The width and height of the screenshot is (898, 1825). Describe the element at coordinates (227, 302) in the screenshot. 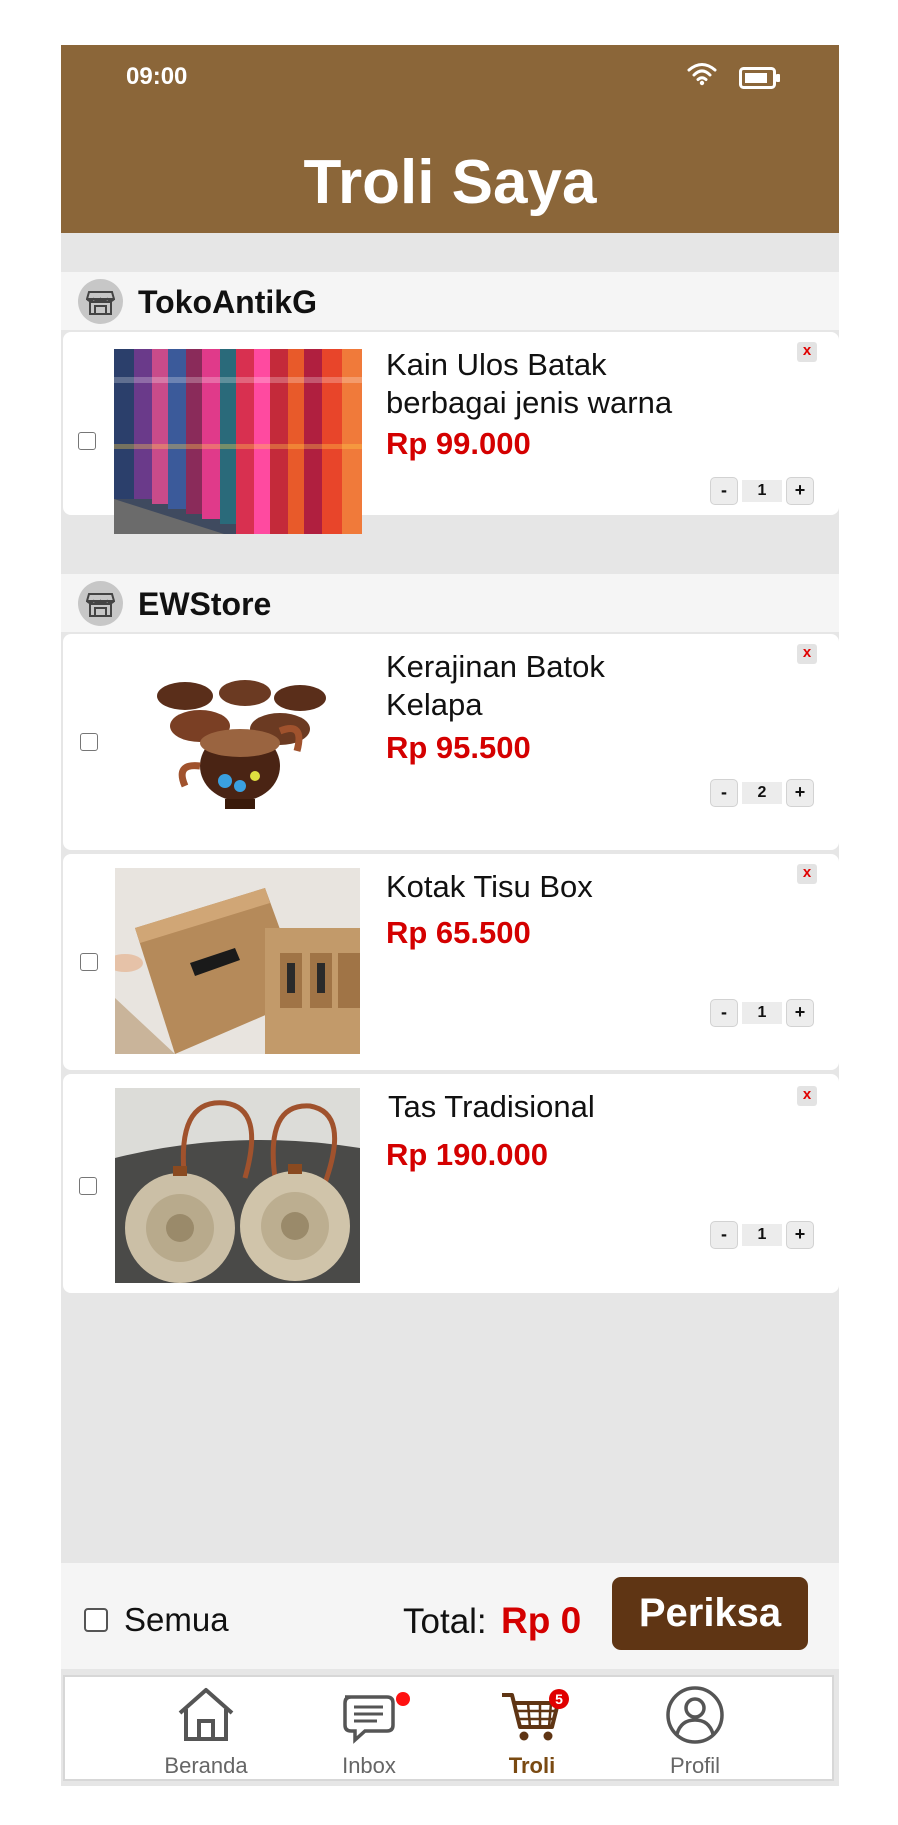

I see `shop-name: TokoAntikG` at that location.